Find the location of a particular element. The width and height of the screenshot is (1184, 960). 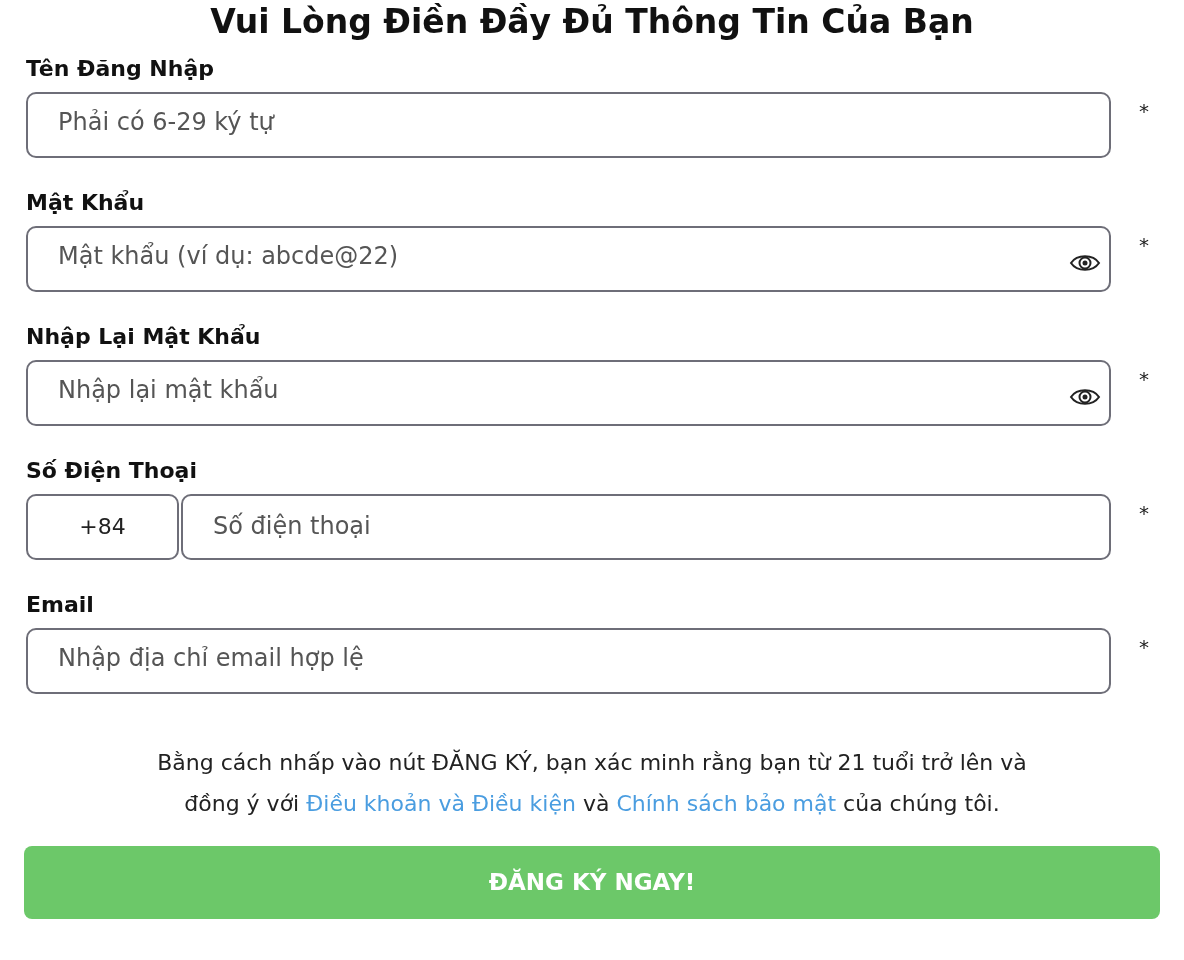

privacy-link: Chính sách bảo mật is located at coordinates (726, 803).